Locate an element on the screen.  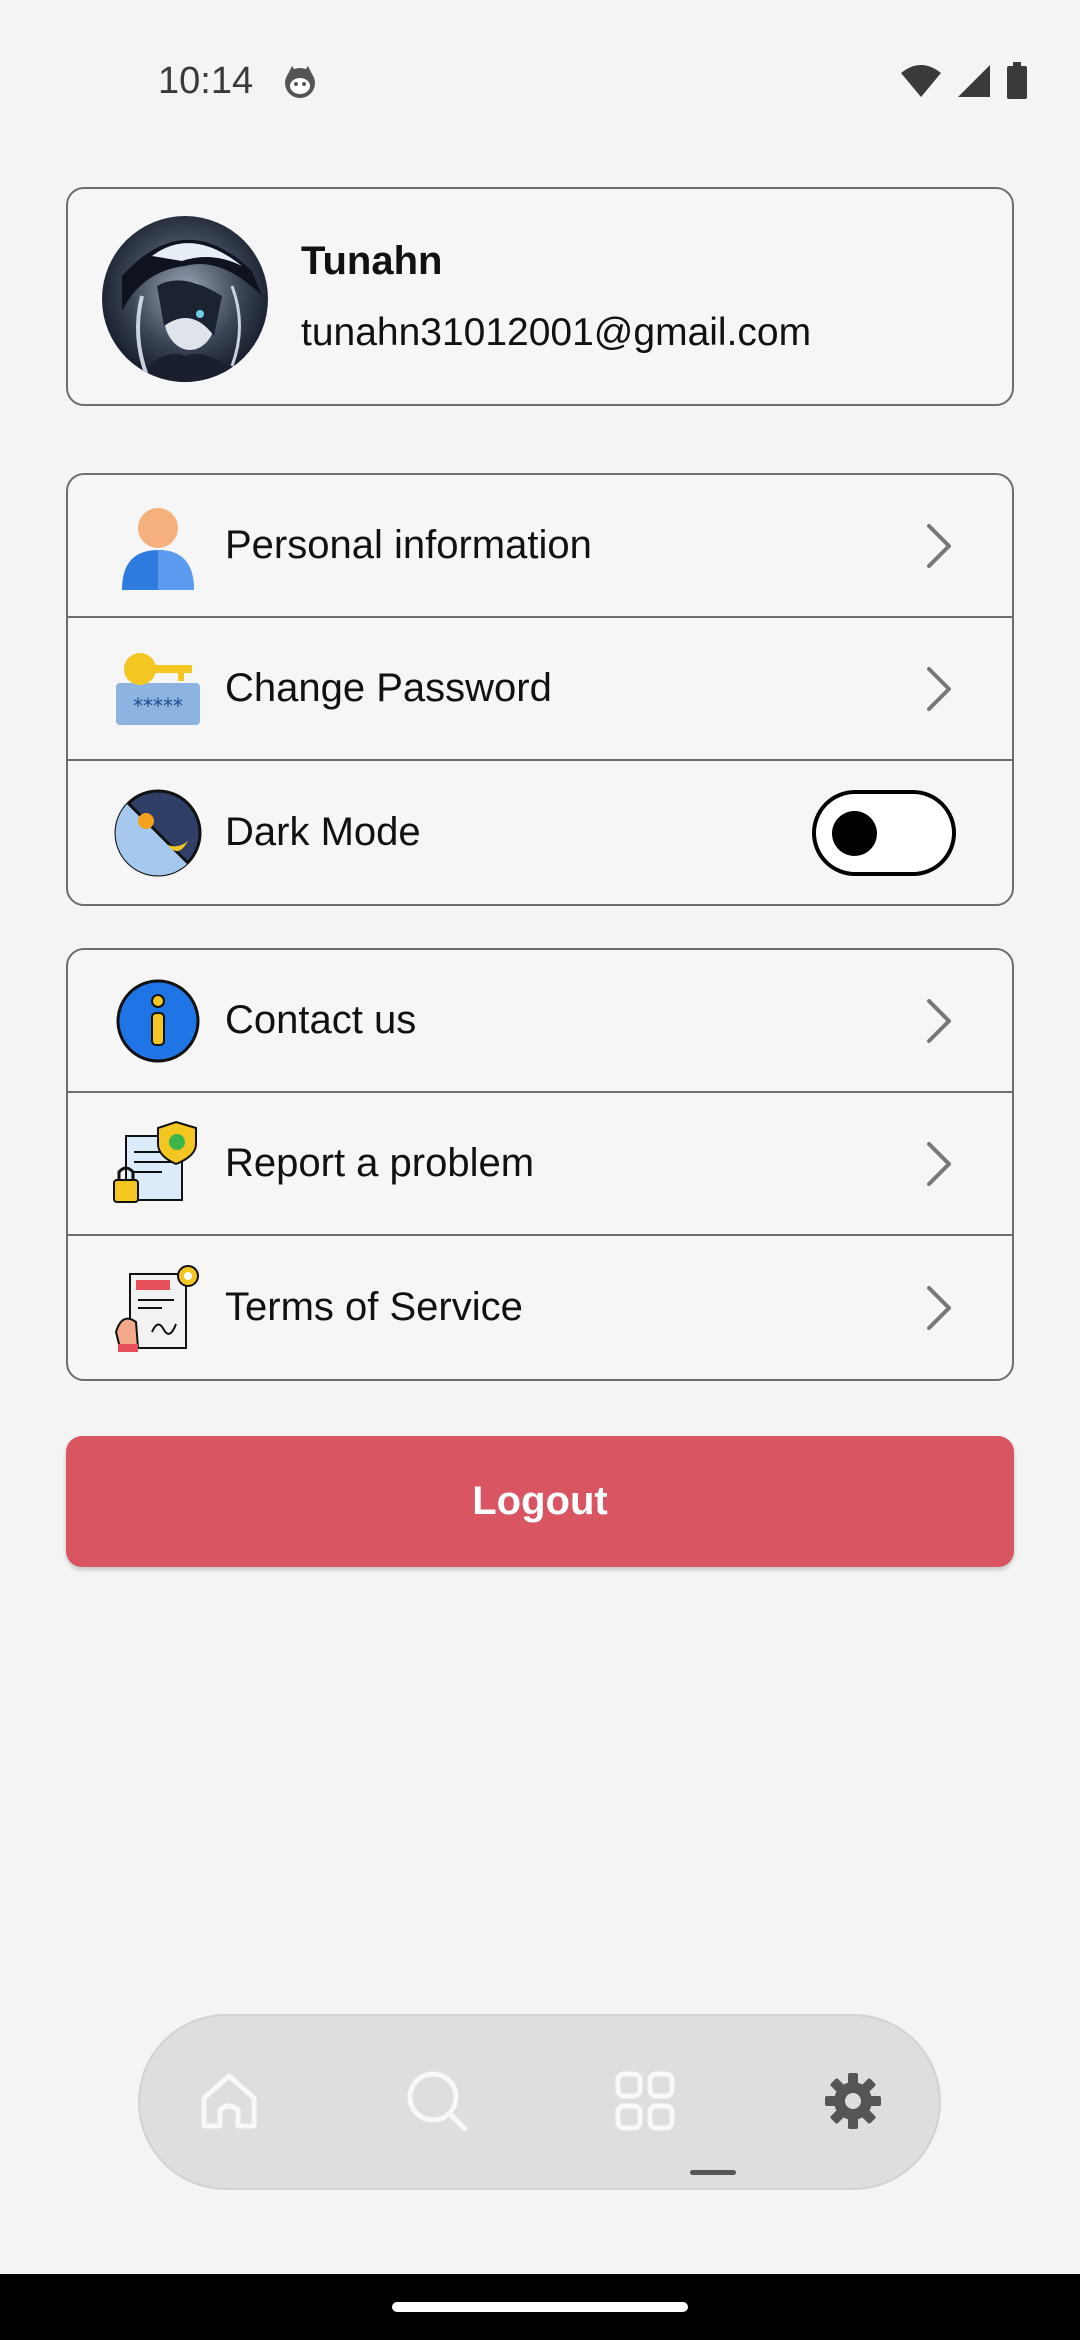
profile-email: tunahn31012001@gmail.com is located at coordinates (556, 332).